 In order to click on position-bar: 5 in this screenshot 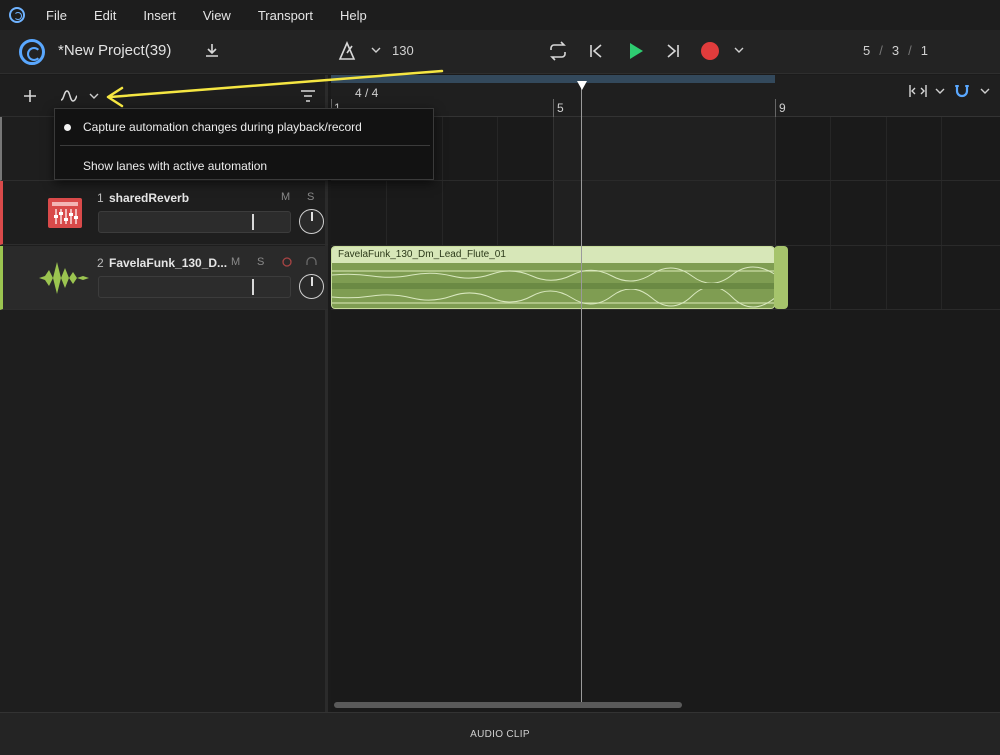, I will do `click(867, 50)`.